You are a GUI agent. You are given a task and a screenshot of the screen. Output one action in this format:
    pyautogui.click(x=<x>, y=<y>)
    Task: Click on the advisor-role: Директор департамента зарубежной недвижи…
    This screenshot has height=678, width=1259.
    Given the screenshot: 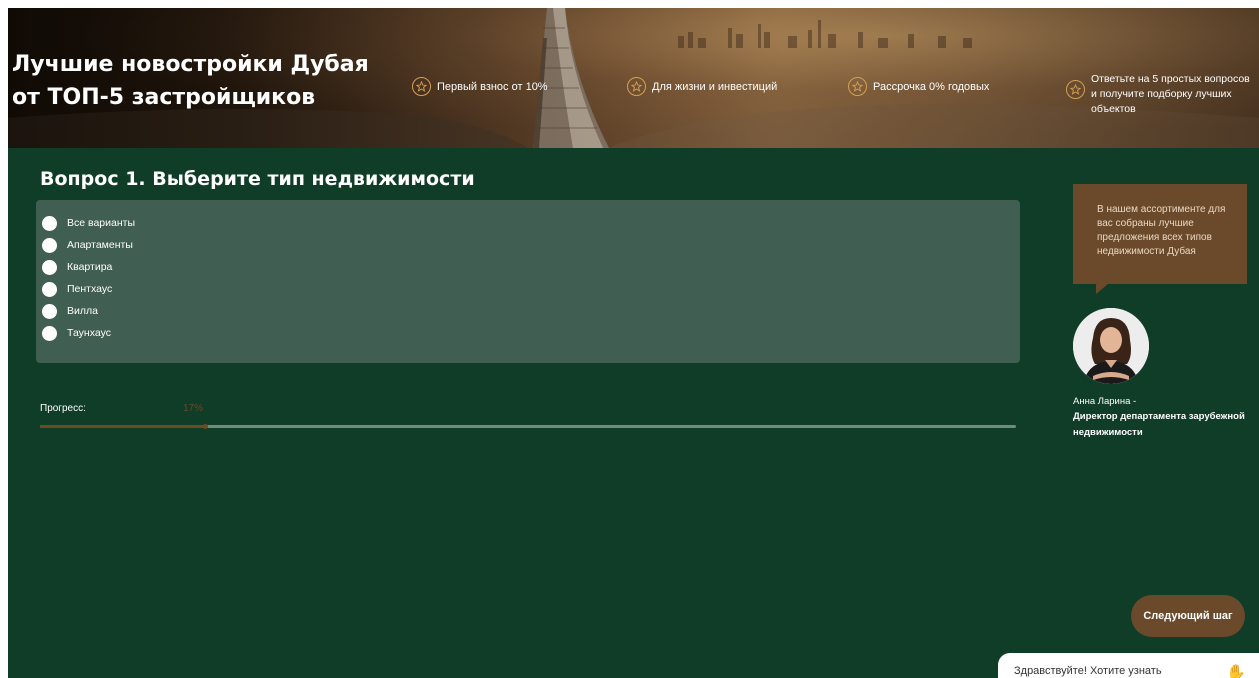 What is the action you would take?
    pyautogui.click(x=1159, y=424)
    